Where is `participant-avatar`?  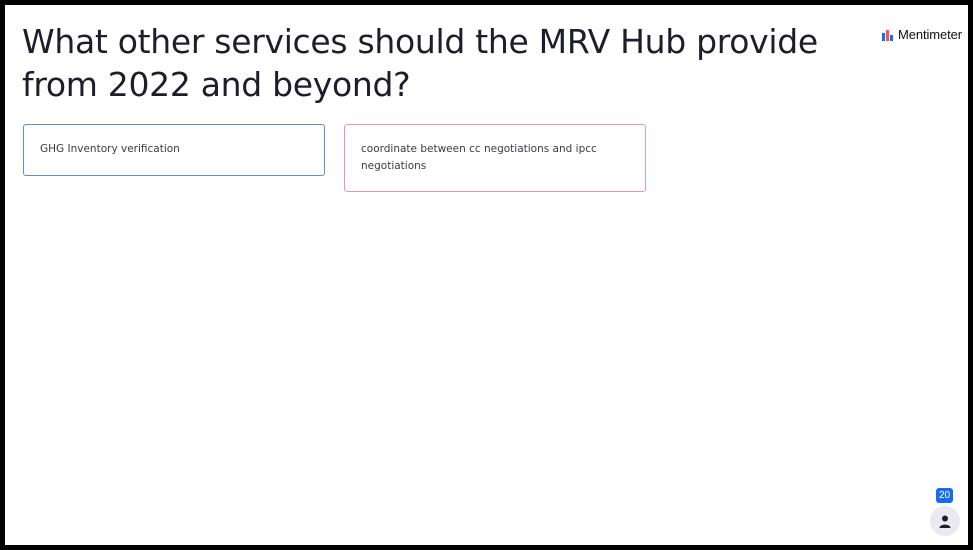 participant-avatar is located at coordinates (945, 521).